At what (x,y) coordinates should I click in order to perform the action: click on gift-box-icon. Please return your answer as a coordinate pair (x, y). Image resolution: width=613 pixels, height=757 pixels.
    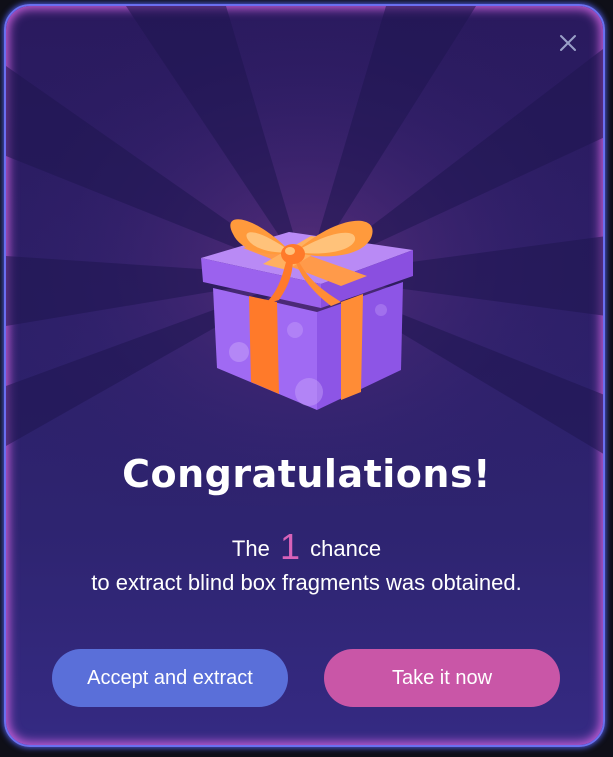
    Looking at the image, I should click on (307, 314).